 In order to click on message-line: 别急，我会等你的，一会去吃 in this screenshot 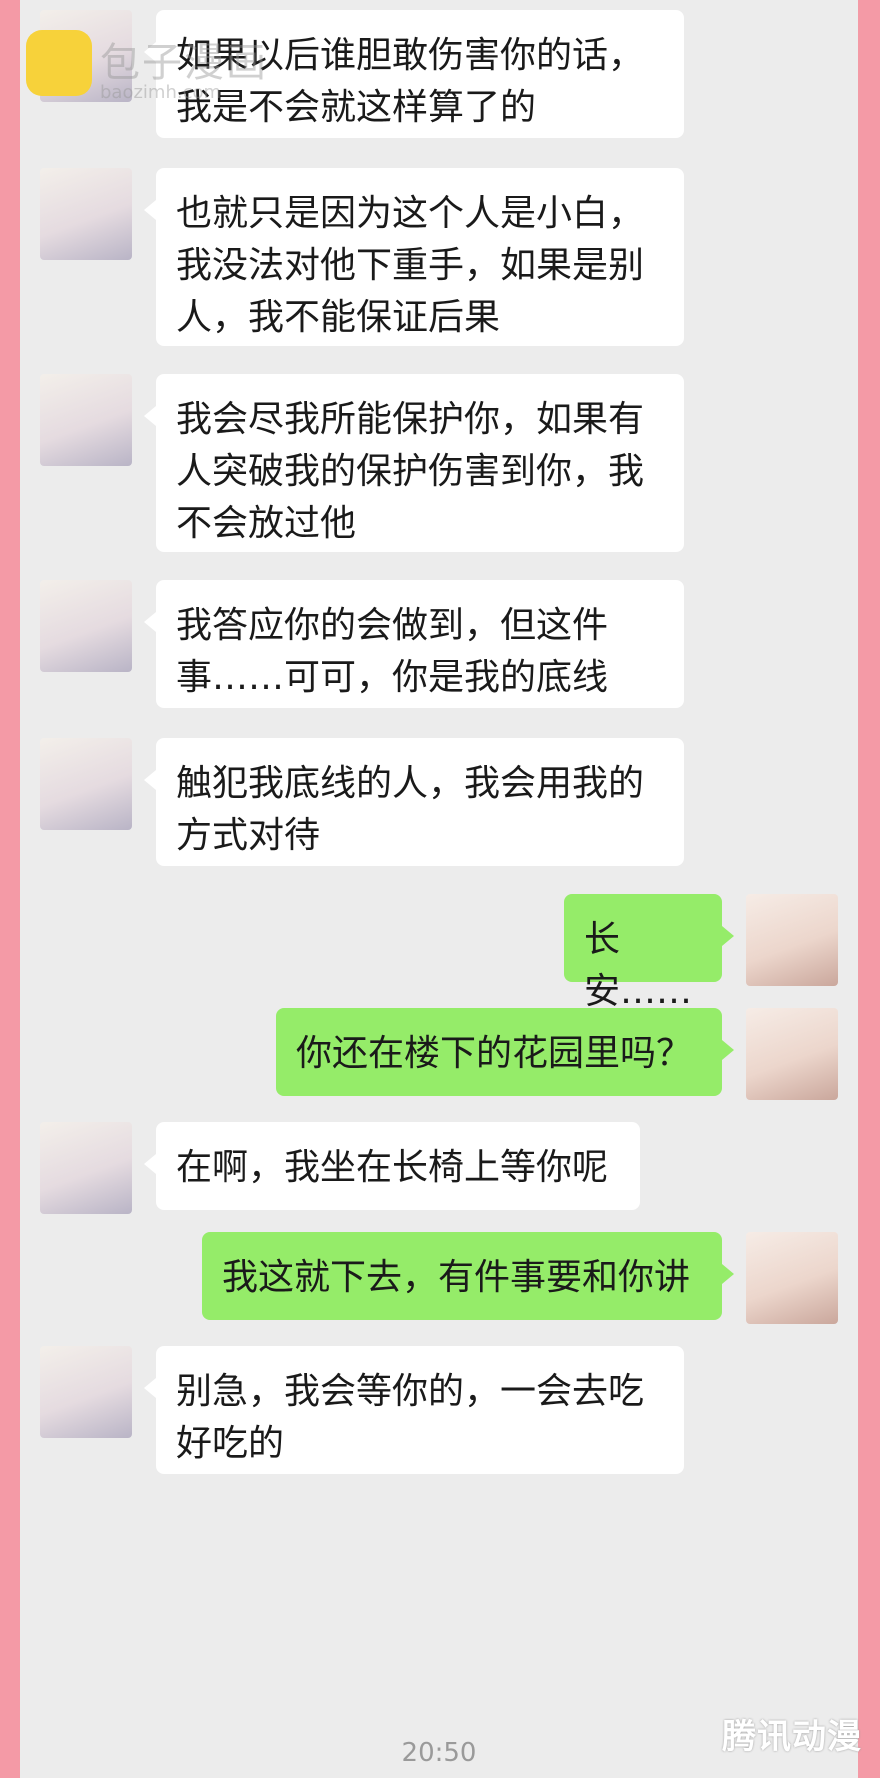, I will do `click(410, 1391)`.